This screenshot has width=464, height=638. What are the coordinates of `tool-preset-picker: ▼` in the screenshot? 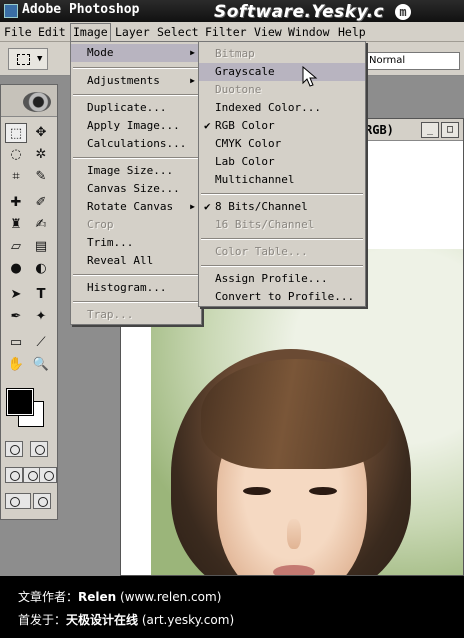 It's located at (28, 59).